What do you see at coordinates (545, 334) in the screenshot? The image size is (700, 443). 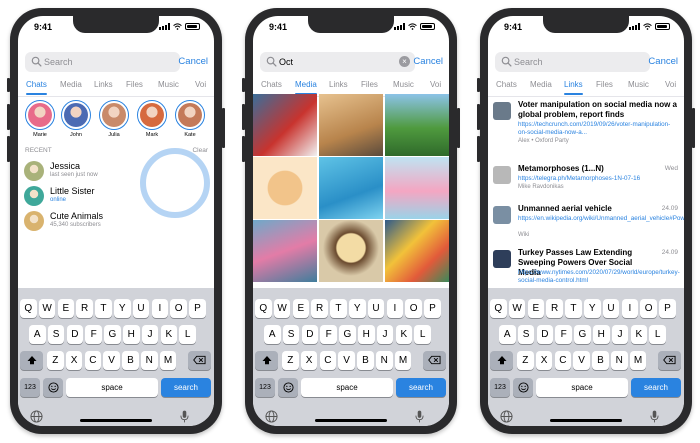 I see `key-d: D` at bounding box center [545, 334].